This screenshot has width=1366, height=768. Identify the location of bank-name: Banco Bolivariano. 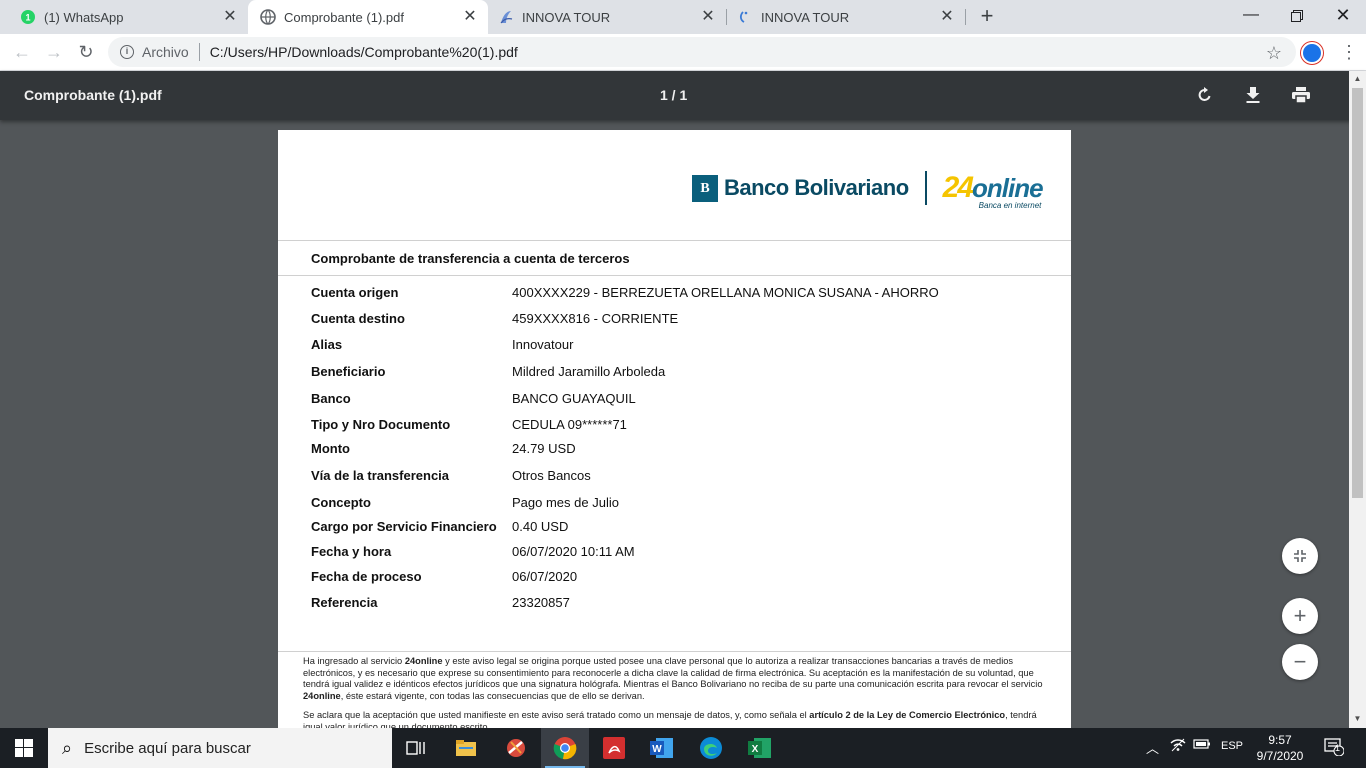
(816, 187).